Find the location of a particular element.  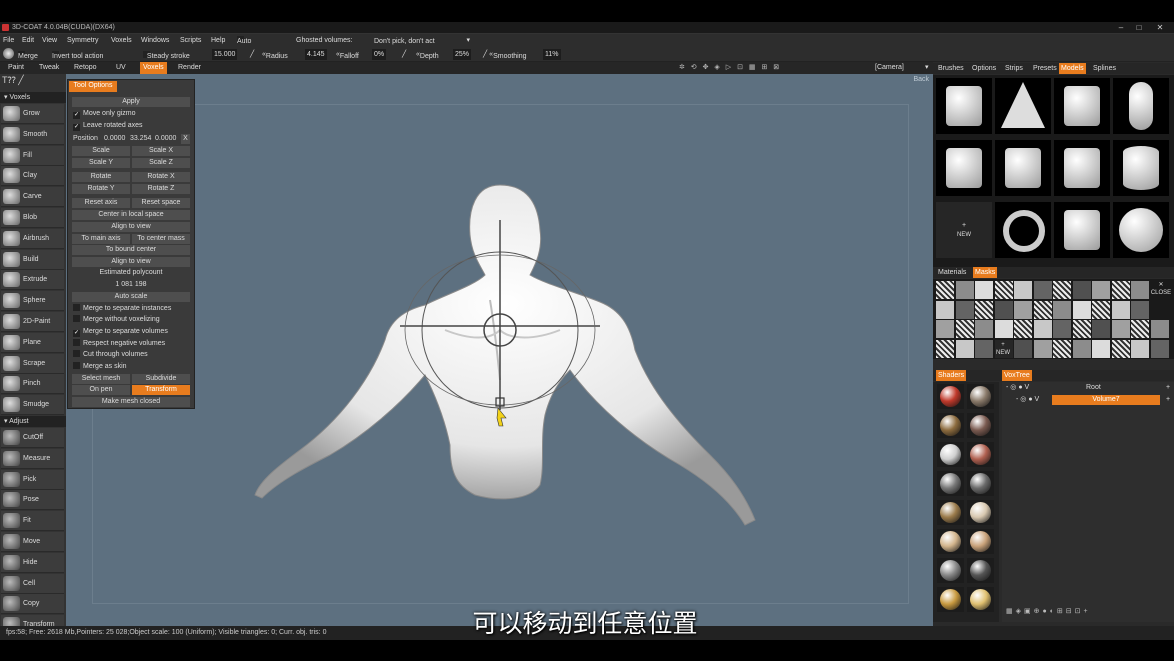

add-volume-icon: + is located at coordinates (1168, 388).